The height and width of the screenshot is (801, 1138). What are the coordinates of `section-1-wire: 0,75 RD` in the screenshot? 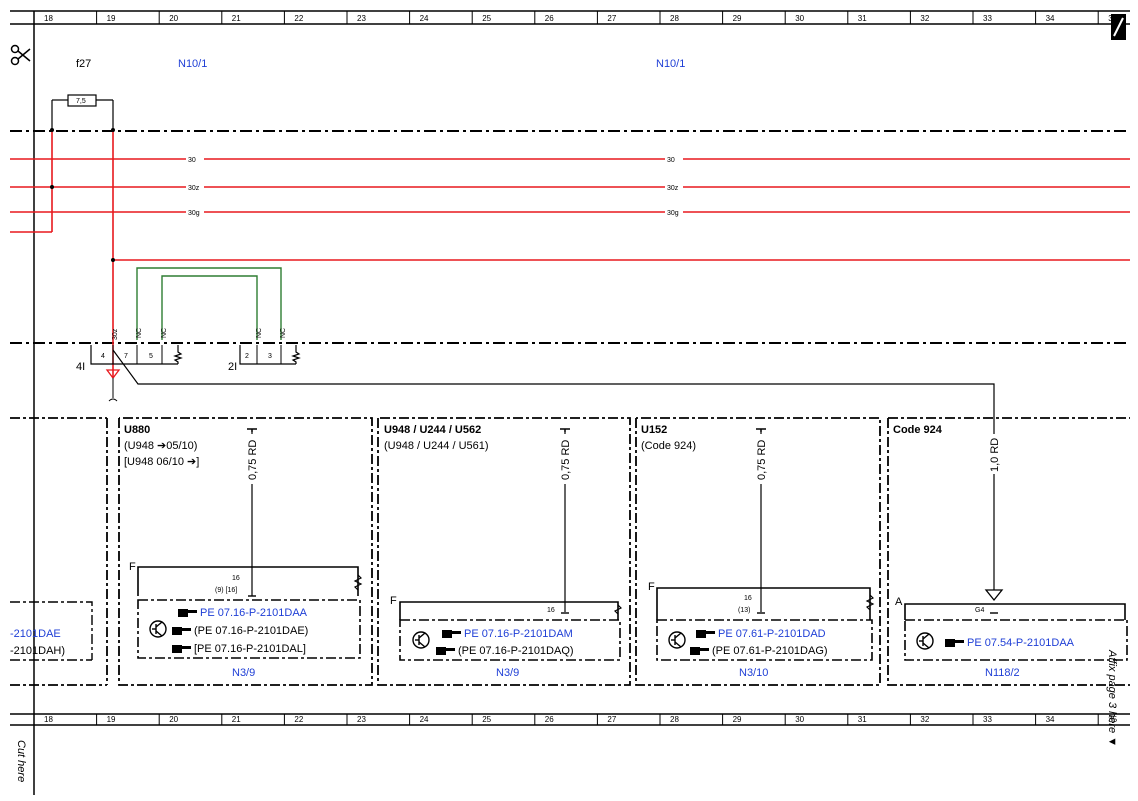 It's located at (253, 460).